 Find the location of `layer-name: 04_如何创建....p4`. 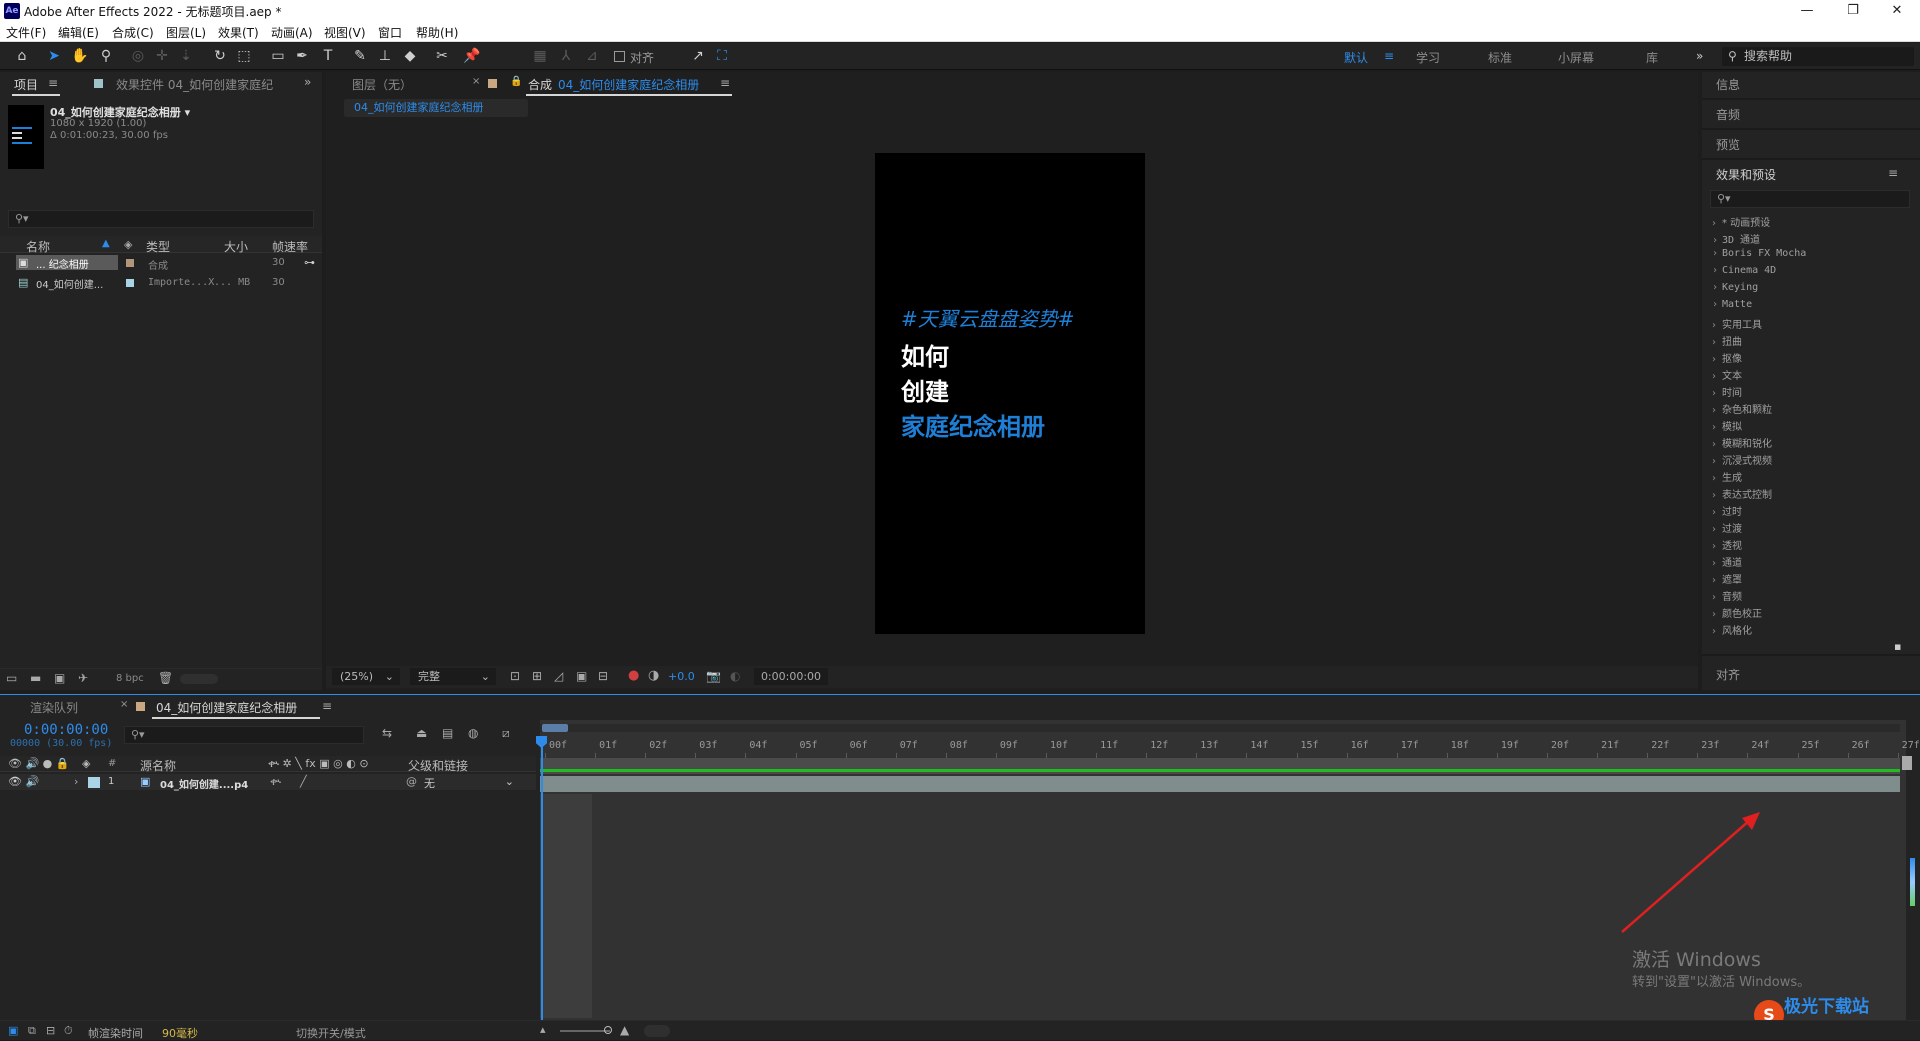

layer-name: 04_如何创建....p4 is located at coordinates (204, 783).